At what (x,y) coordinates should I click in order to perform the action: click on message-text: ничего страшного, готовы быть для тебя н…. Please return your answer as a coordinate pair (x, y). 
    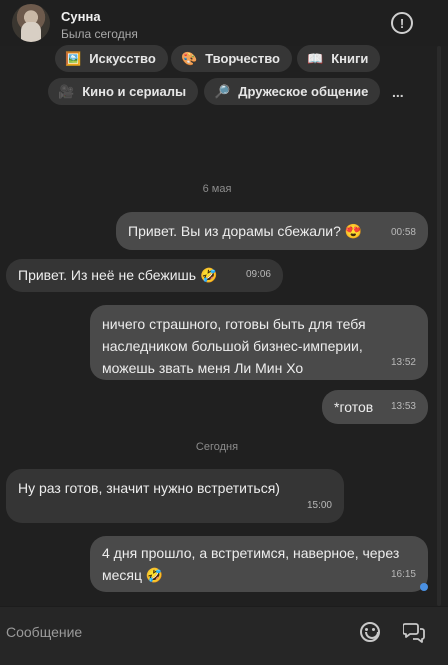
    Looking at the image, I should click on (234, 346).